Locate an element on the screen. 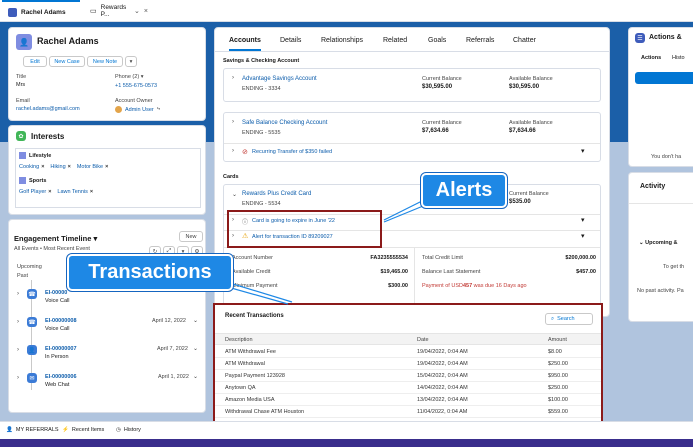 The height and width of the screenshot is (447, 693). pill-label: Golf Player is located at coordinates (33, 192).